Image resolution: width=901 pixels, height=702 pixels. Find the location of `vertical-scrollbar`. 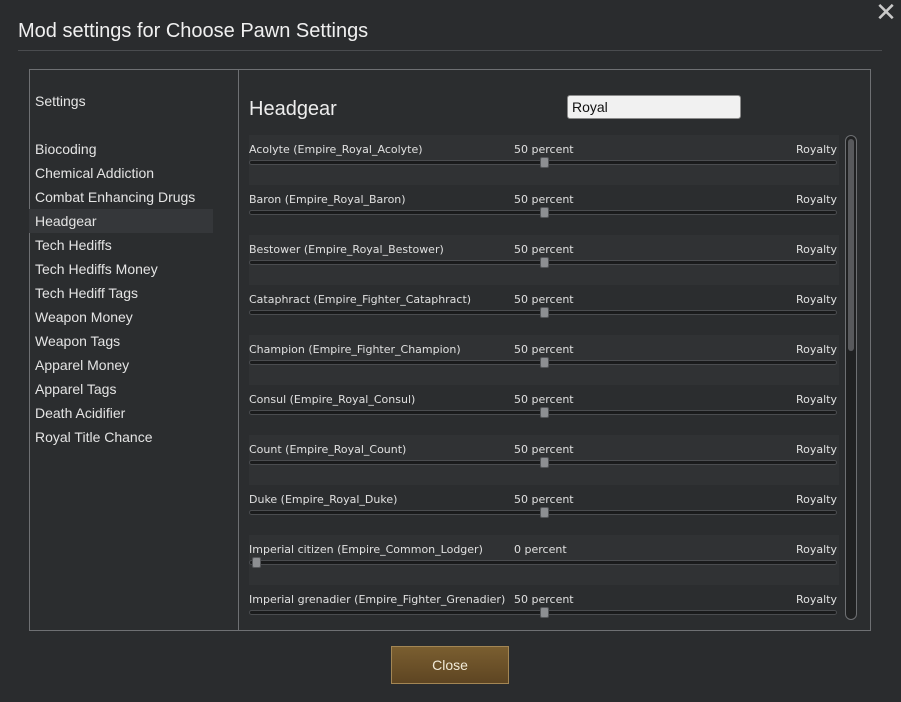

vertical-scrollbar is located at coordinates (851, 377).